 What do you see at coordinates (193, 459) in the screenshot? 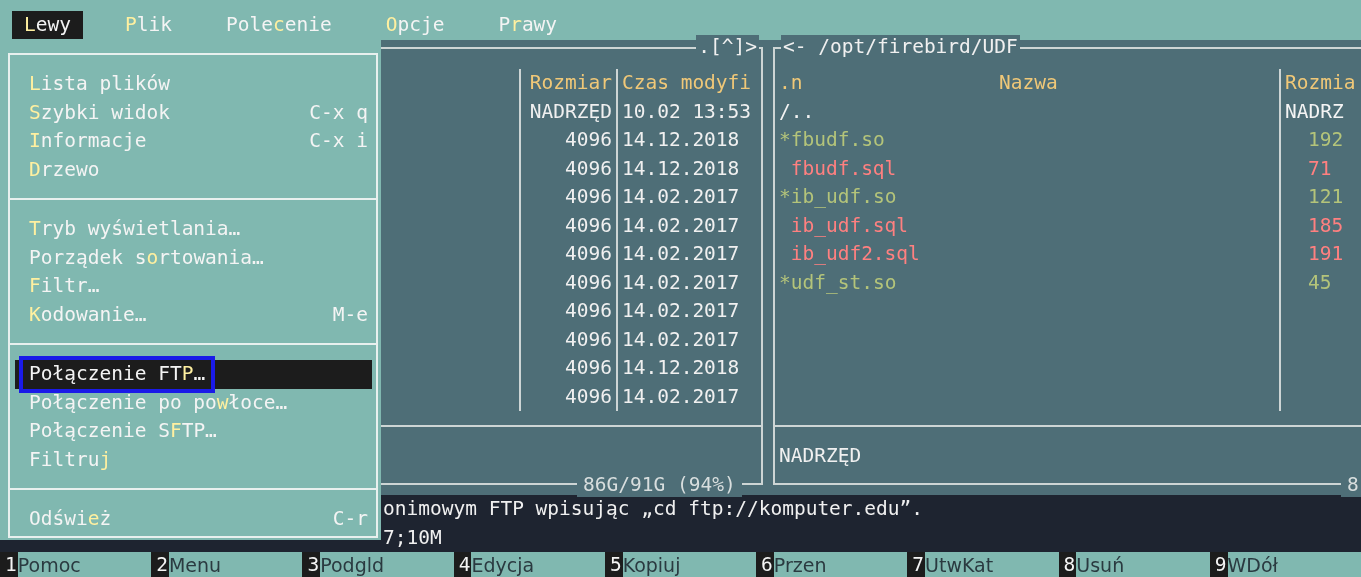
I see `menu-item: Filtruj` at bounding box center [193, 459].